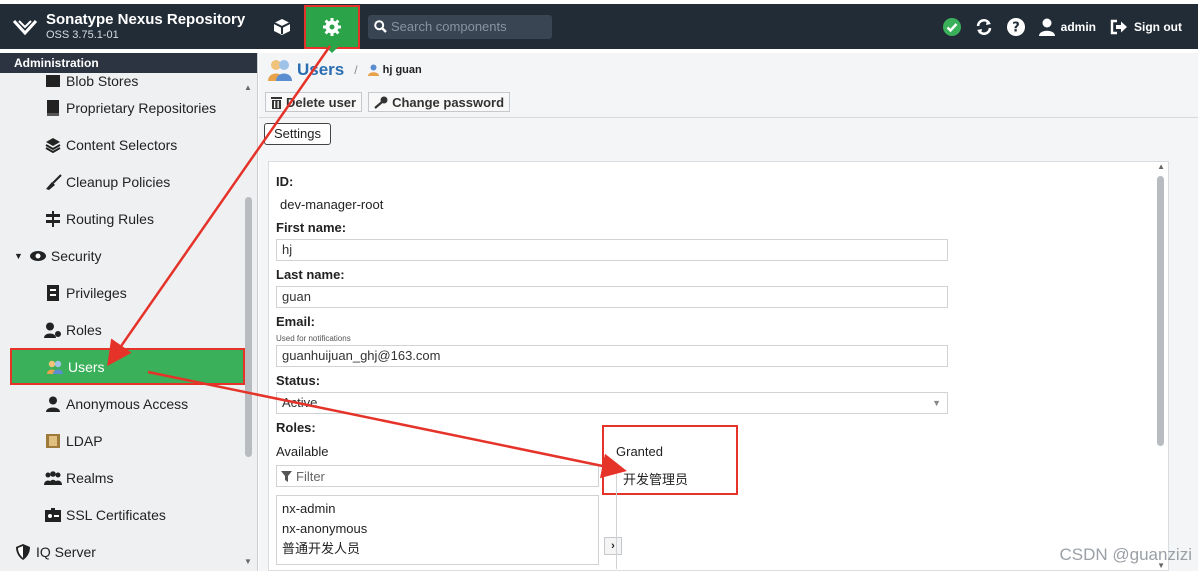  What do you see at coordinates (1160, 311) in the screenshot?
I see `panel-scroll-thumb` at bounding box center [1160, 311].